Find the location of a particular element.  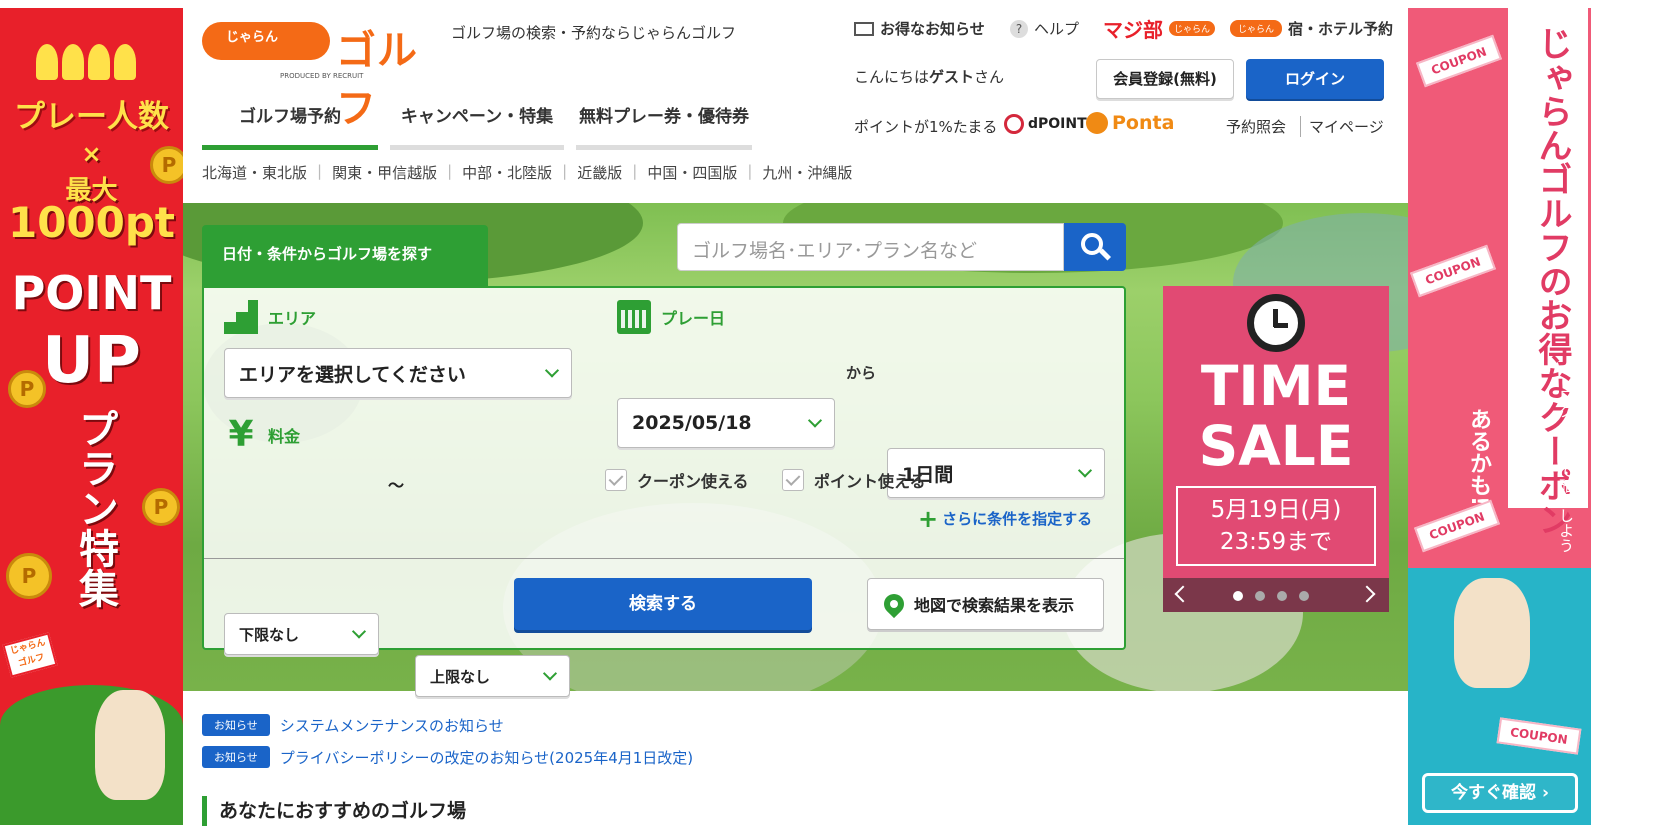

sale-time: 23:59まで is located at coordinates (1276, 542).